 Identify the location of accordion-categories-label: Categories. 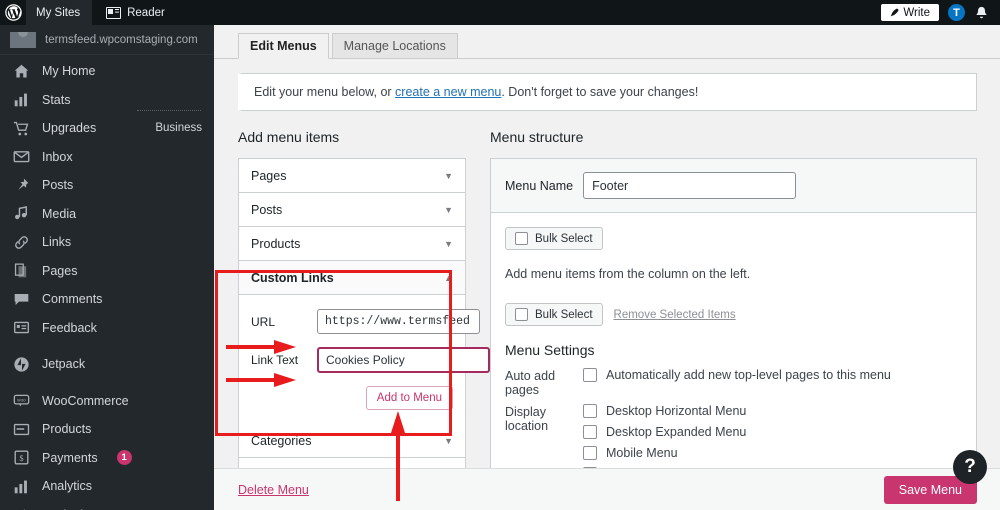
(281, 440).